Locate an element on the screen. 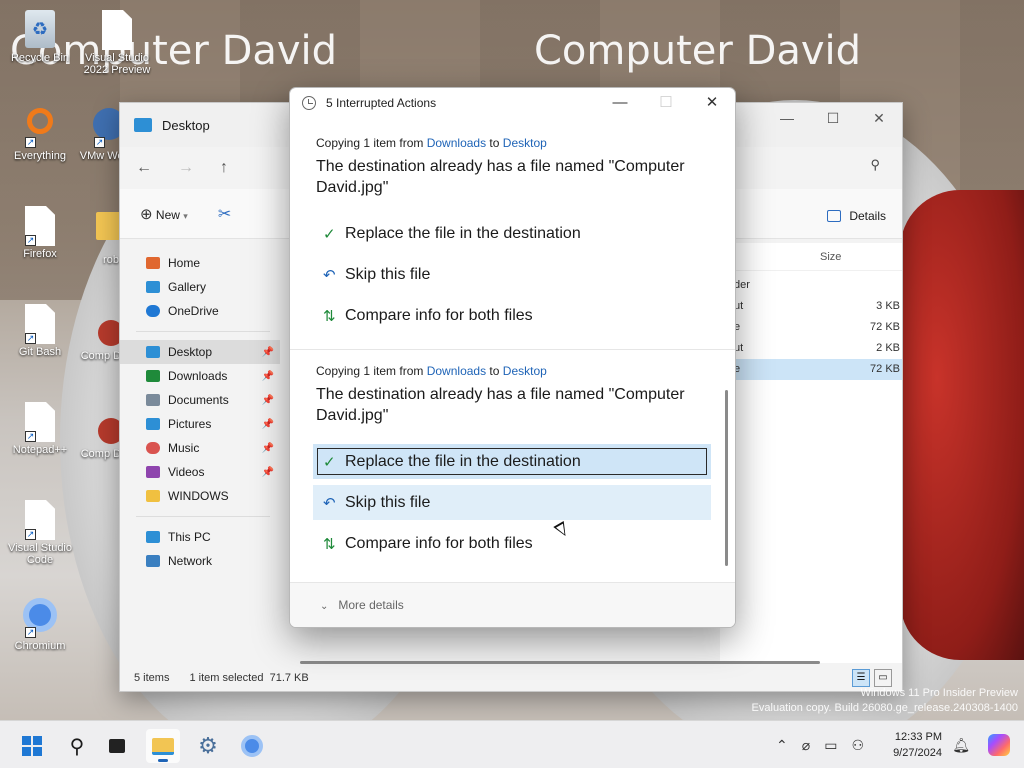 The image size is (1024, 768). dialog-window-controls: — ☐ ✕ is located at coordinates (666, 103).